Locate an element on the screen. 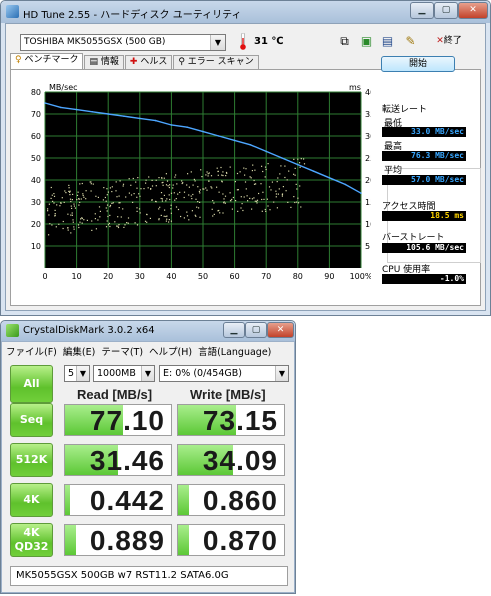 This screenshot has width=491, height=596. close-button: ✕ is located at coordinates (473, 10).